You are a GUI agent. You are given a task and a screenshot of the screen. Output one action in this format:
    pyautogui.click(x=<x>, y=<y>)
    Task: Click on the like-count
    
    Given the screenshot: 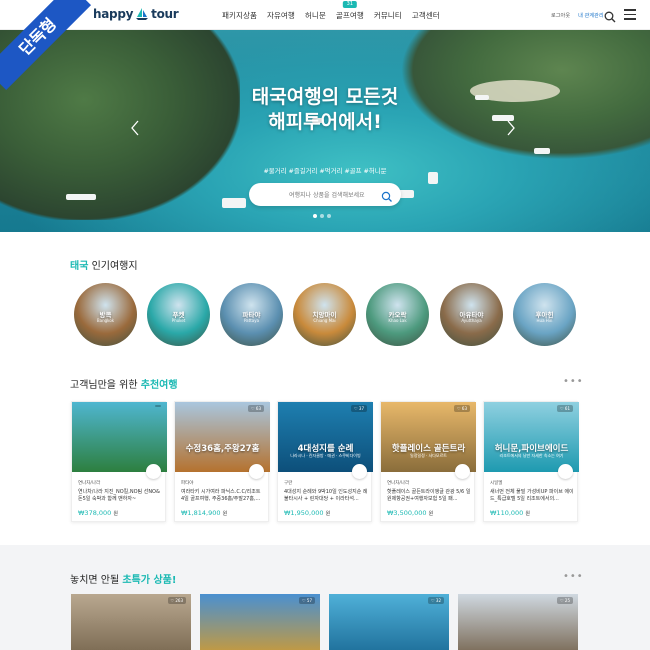 What is the action you would take?
    pyautogui.click(x=158, y=406)
    